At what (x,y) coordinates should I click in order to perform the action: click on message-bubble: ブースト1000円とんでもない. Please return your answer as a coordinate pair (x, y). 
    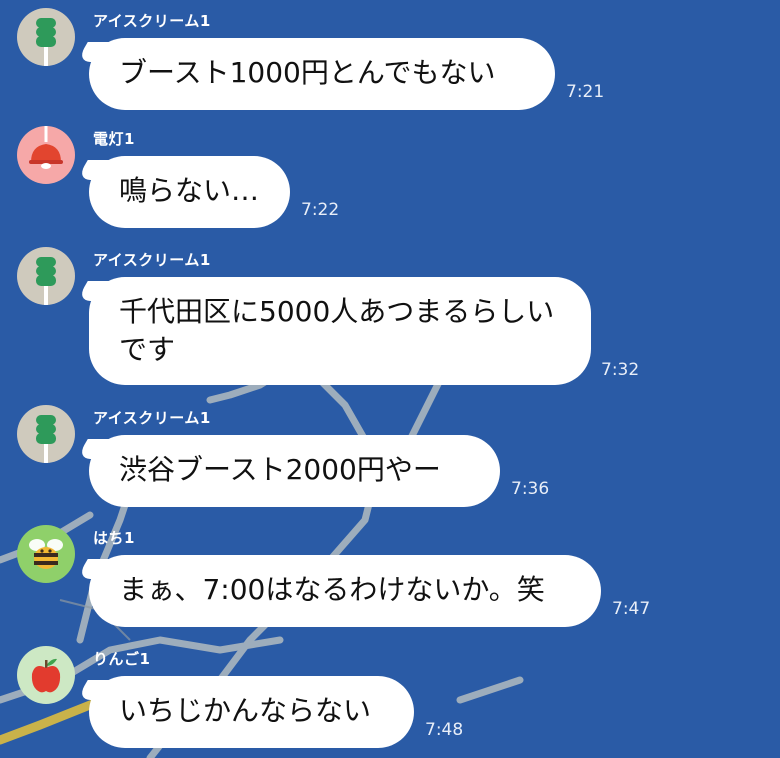
    Looking at the image, I should click on (322, 74).